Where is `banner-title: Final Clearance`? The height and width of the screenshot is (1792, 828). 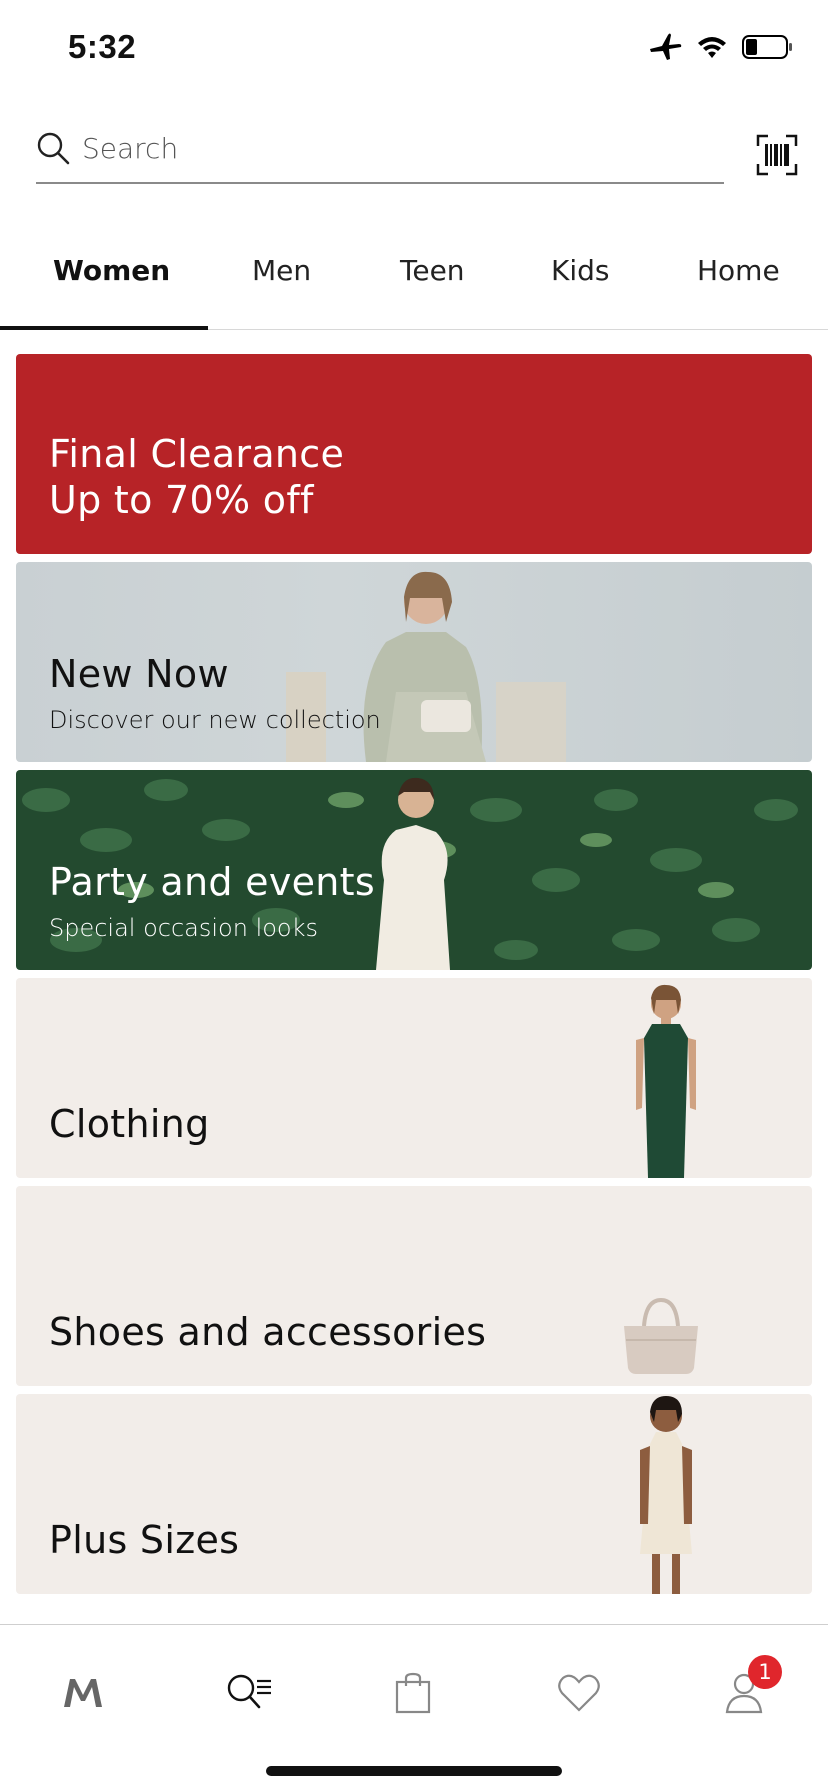
banner-title: Final Clearance is located at coordinates (197, 454).